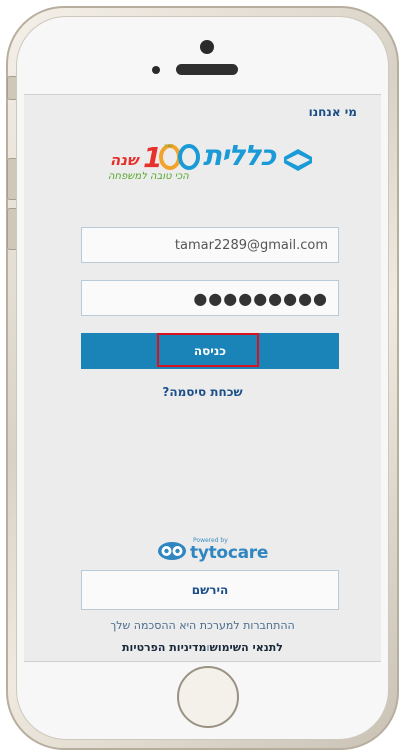  What do you see at coordinates (333, 112) in the screenshot?
I see `about-us-link: מי אנחנו` at bounding box center [333, 112].